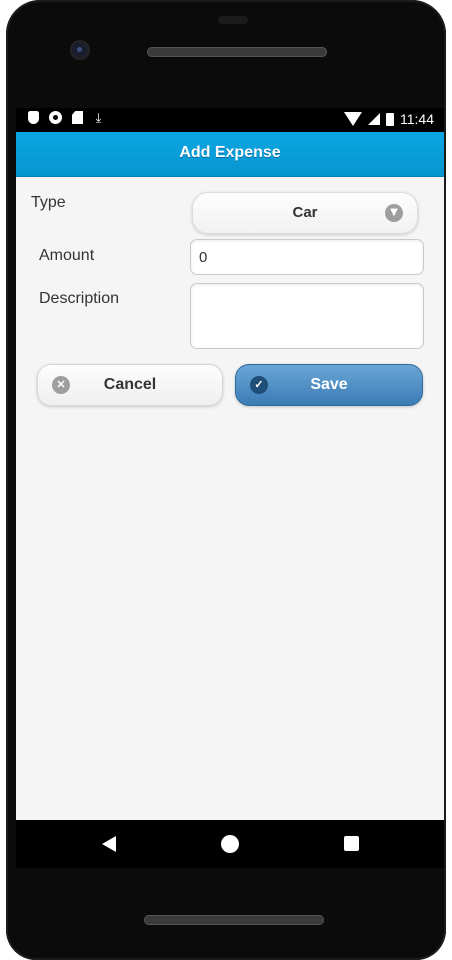 The width and height of the screenshot is (452, 960). Describe the element at coordinates (237, 52) in the screenshot. I see `earpiece-speaker` at that location.